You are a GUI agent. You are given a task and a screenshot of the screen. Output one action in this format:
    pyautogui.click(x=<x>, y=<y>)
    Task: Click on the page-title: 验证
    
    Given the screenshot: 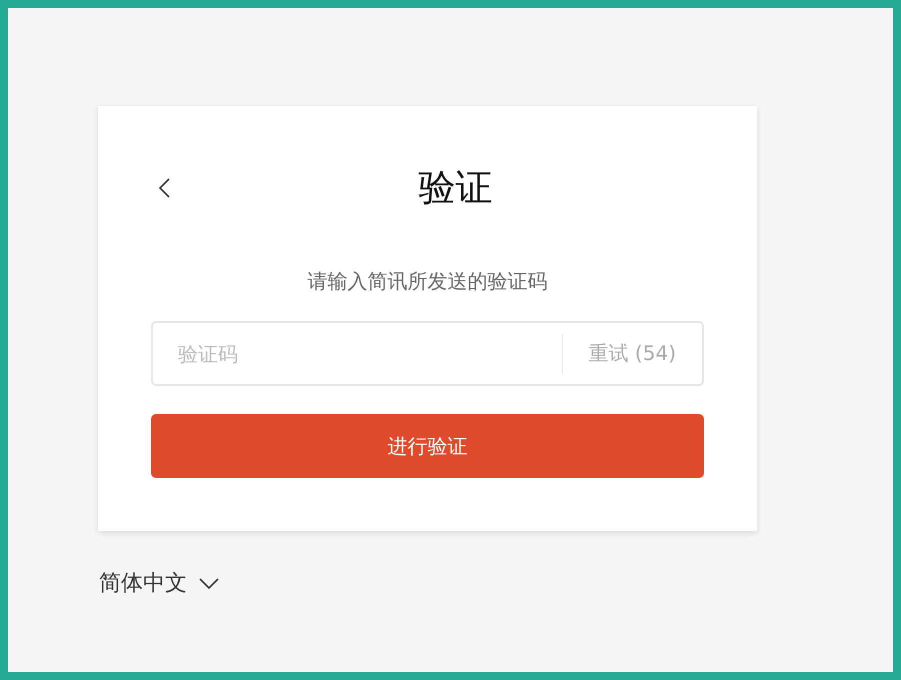 What is the action you would take?
    pyautogui.click(x=455, y=188)
    